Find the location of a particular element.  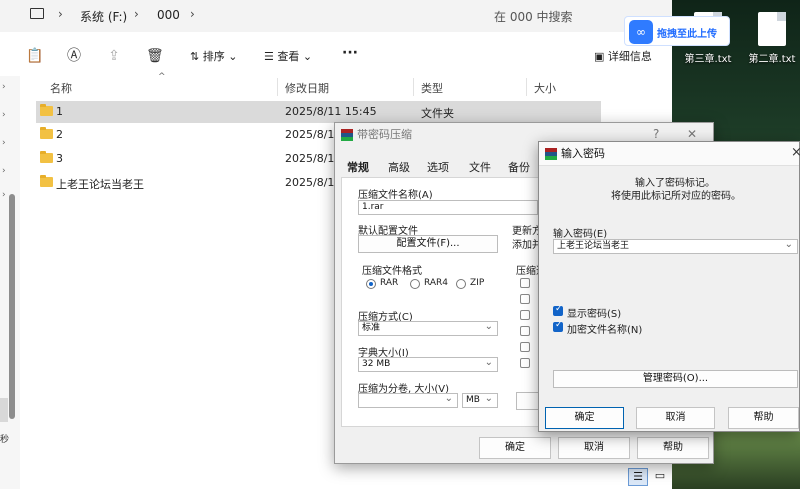

rename-icon: Ⓐ is located at coordinates (74, 56).